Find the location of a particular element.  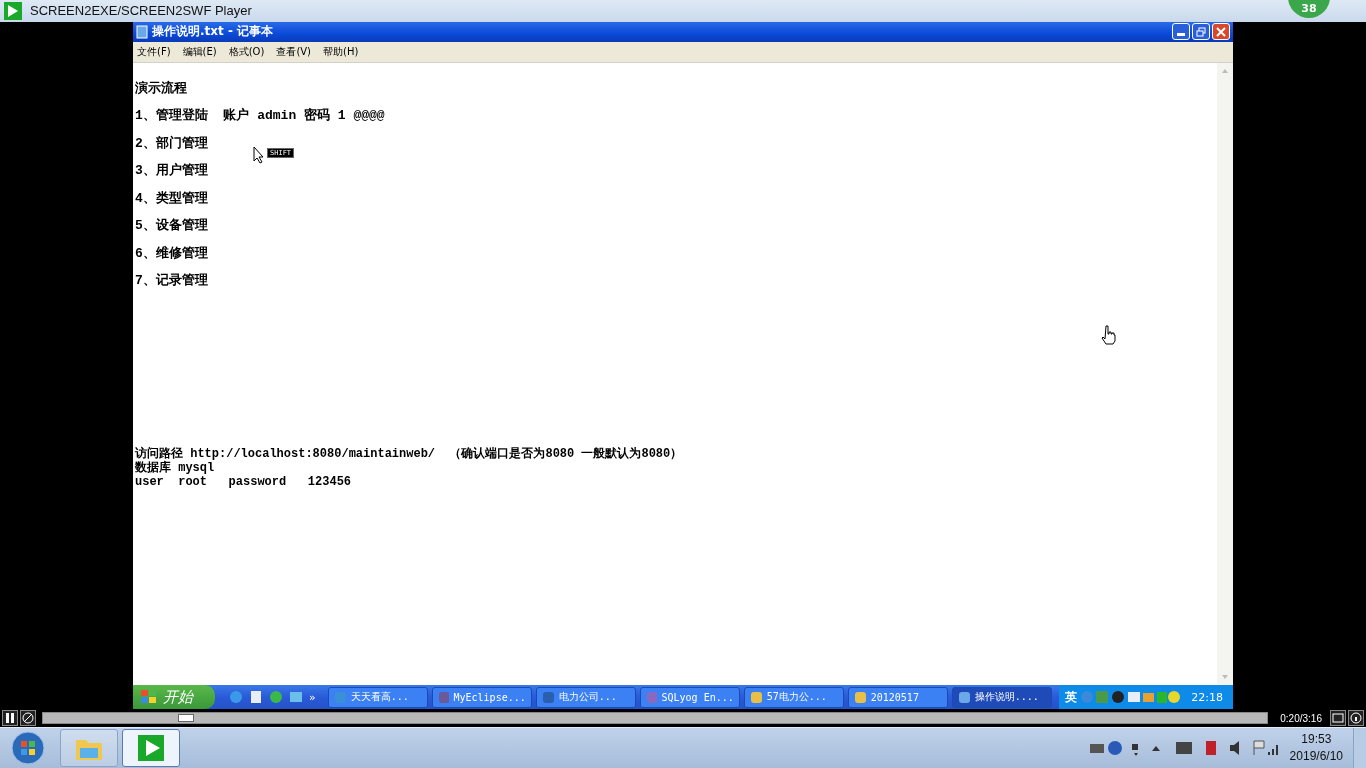

text-line: 2、部门管理 is located at coordinates (171, 143).